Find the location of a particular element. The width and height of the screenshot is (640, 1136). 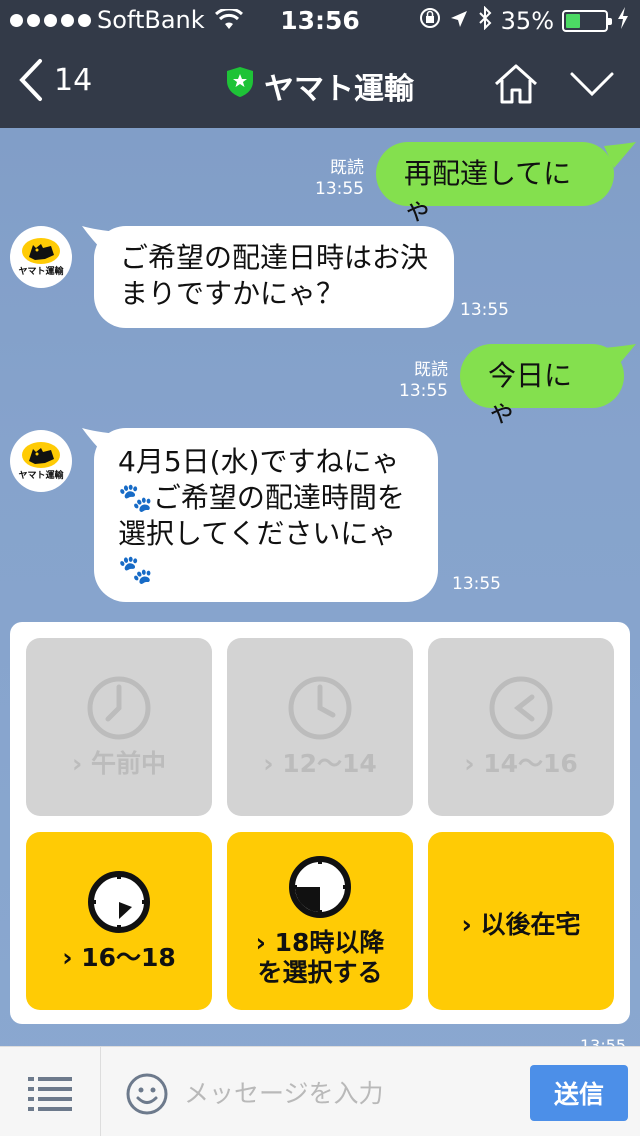

time-option-label: › 18時以降 を選択する is located at coordinates (320, 958).